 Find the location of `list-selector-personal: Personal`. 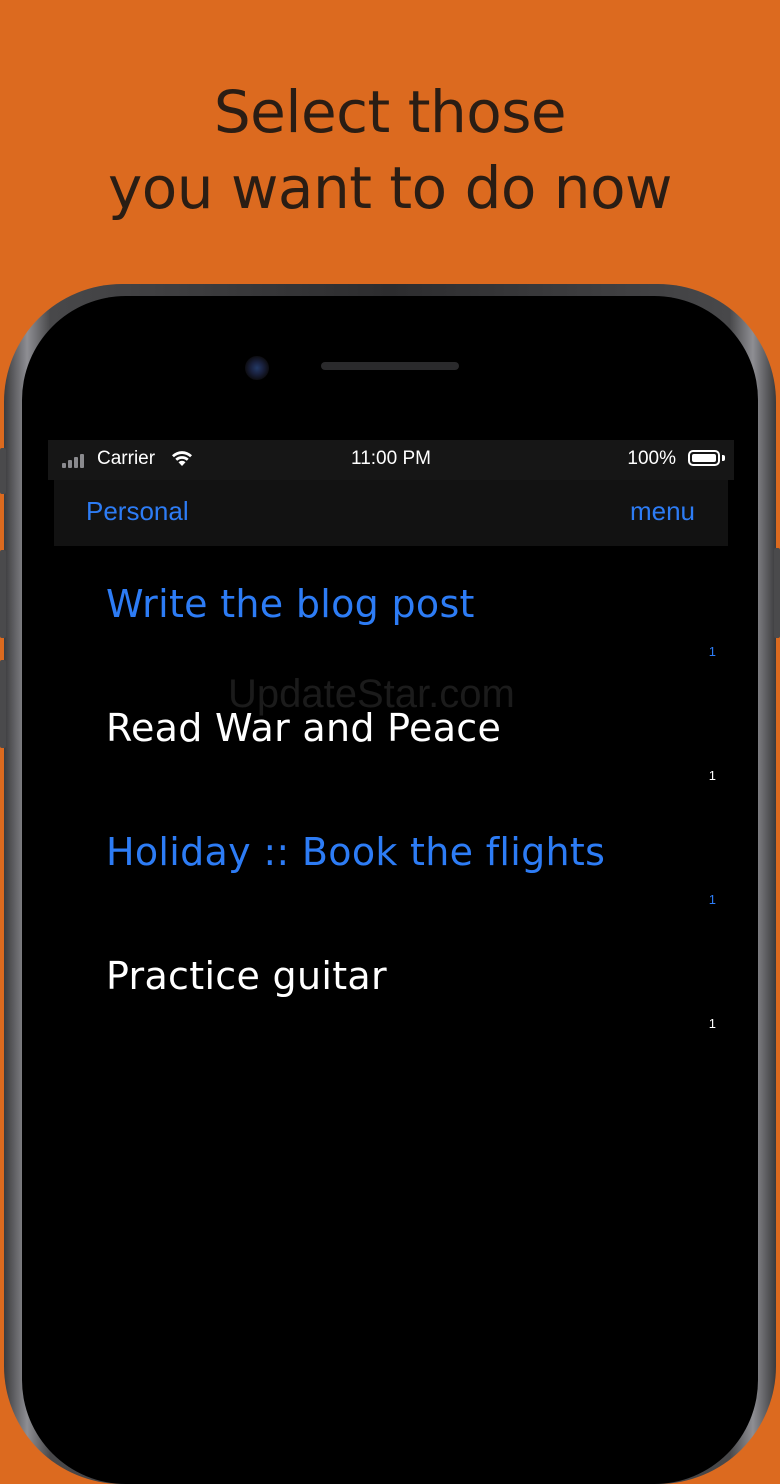

list-selector-personal: Personal is located at coordinates (137, 511).